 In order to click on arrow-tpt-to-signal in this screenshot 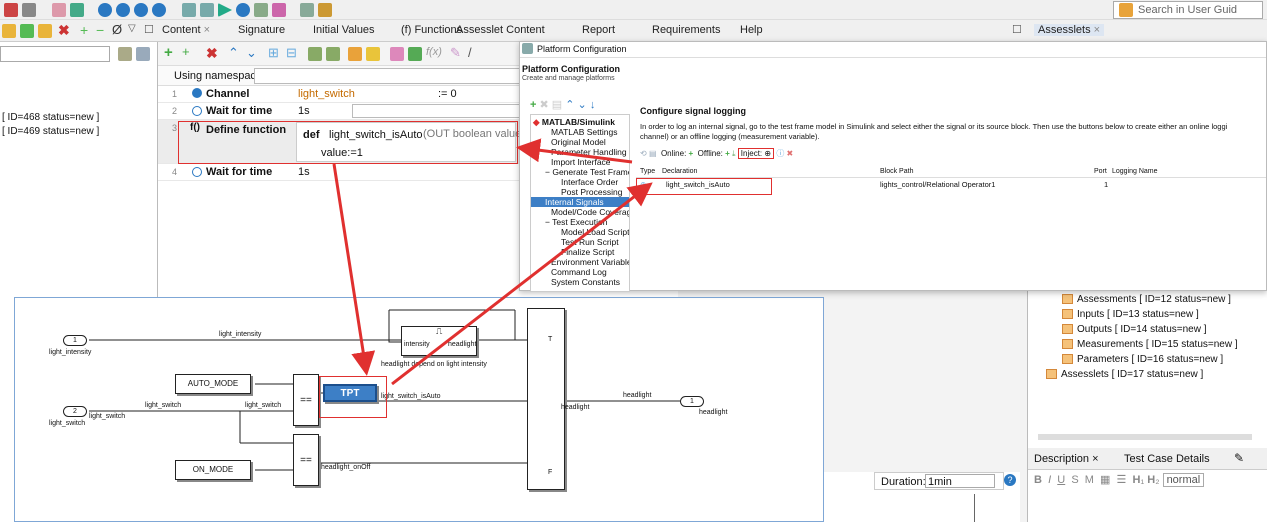, I will do `click(522, 284)`.